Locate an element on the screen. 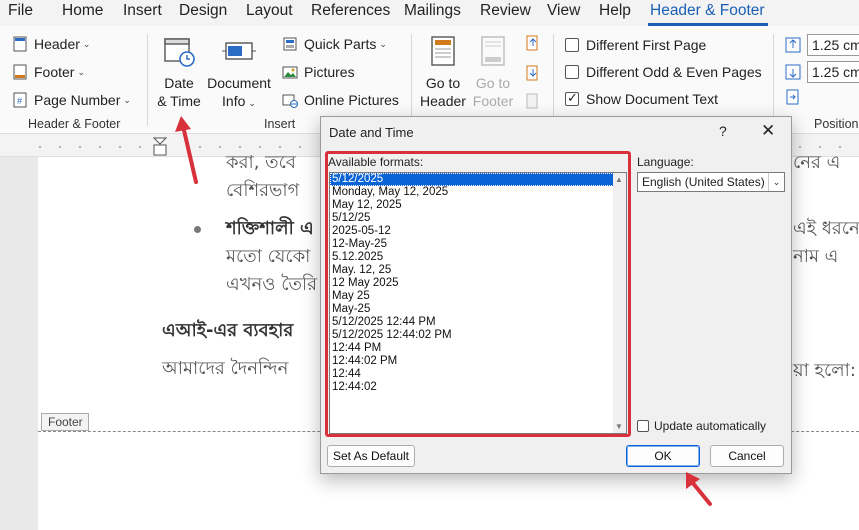 This screenshot has width=859, height=530. dialog-title: Date and Time is located at coordinates (371, 132).